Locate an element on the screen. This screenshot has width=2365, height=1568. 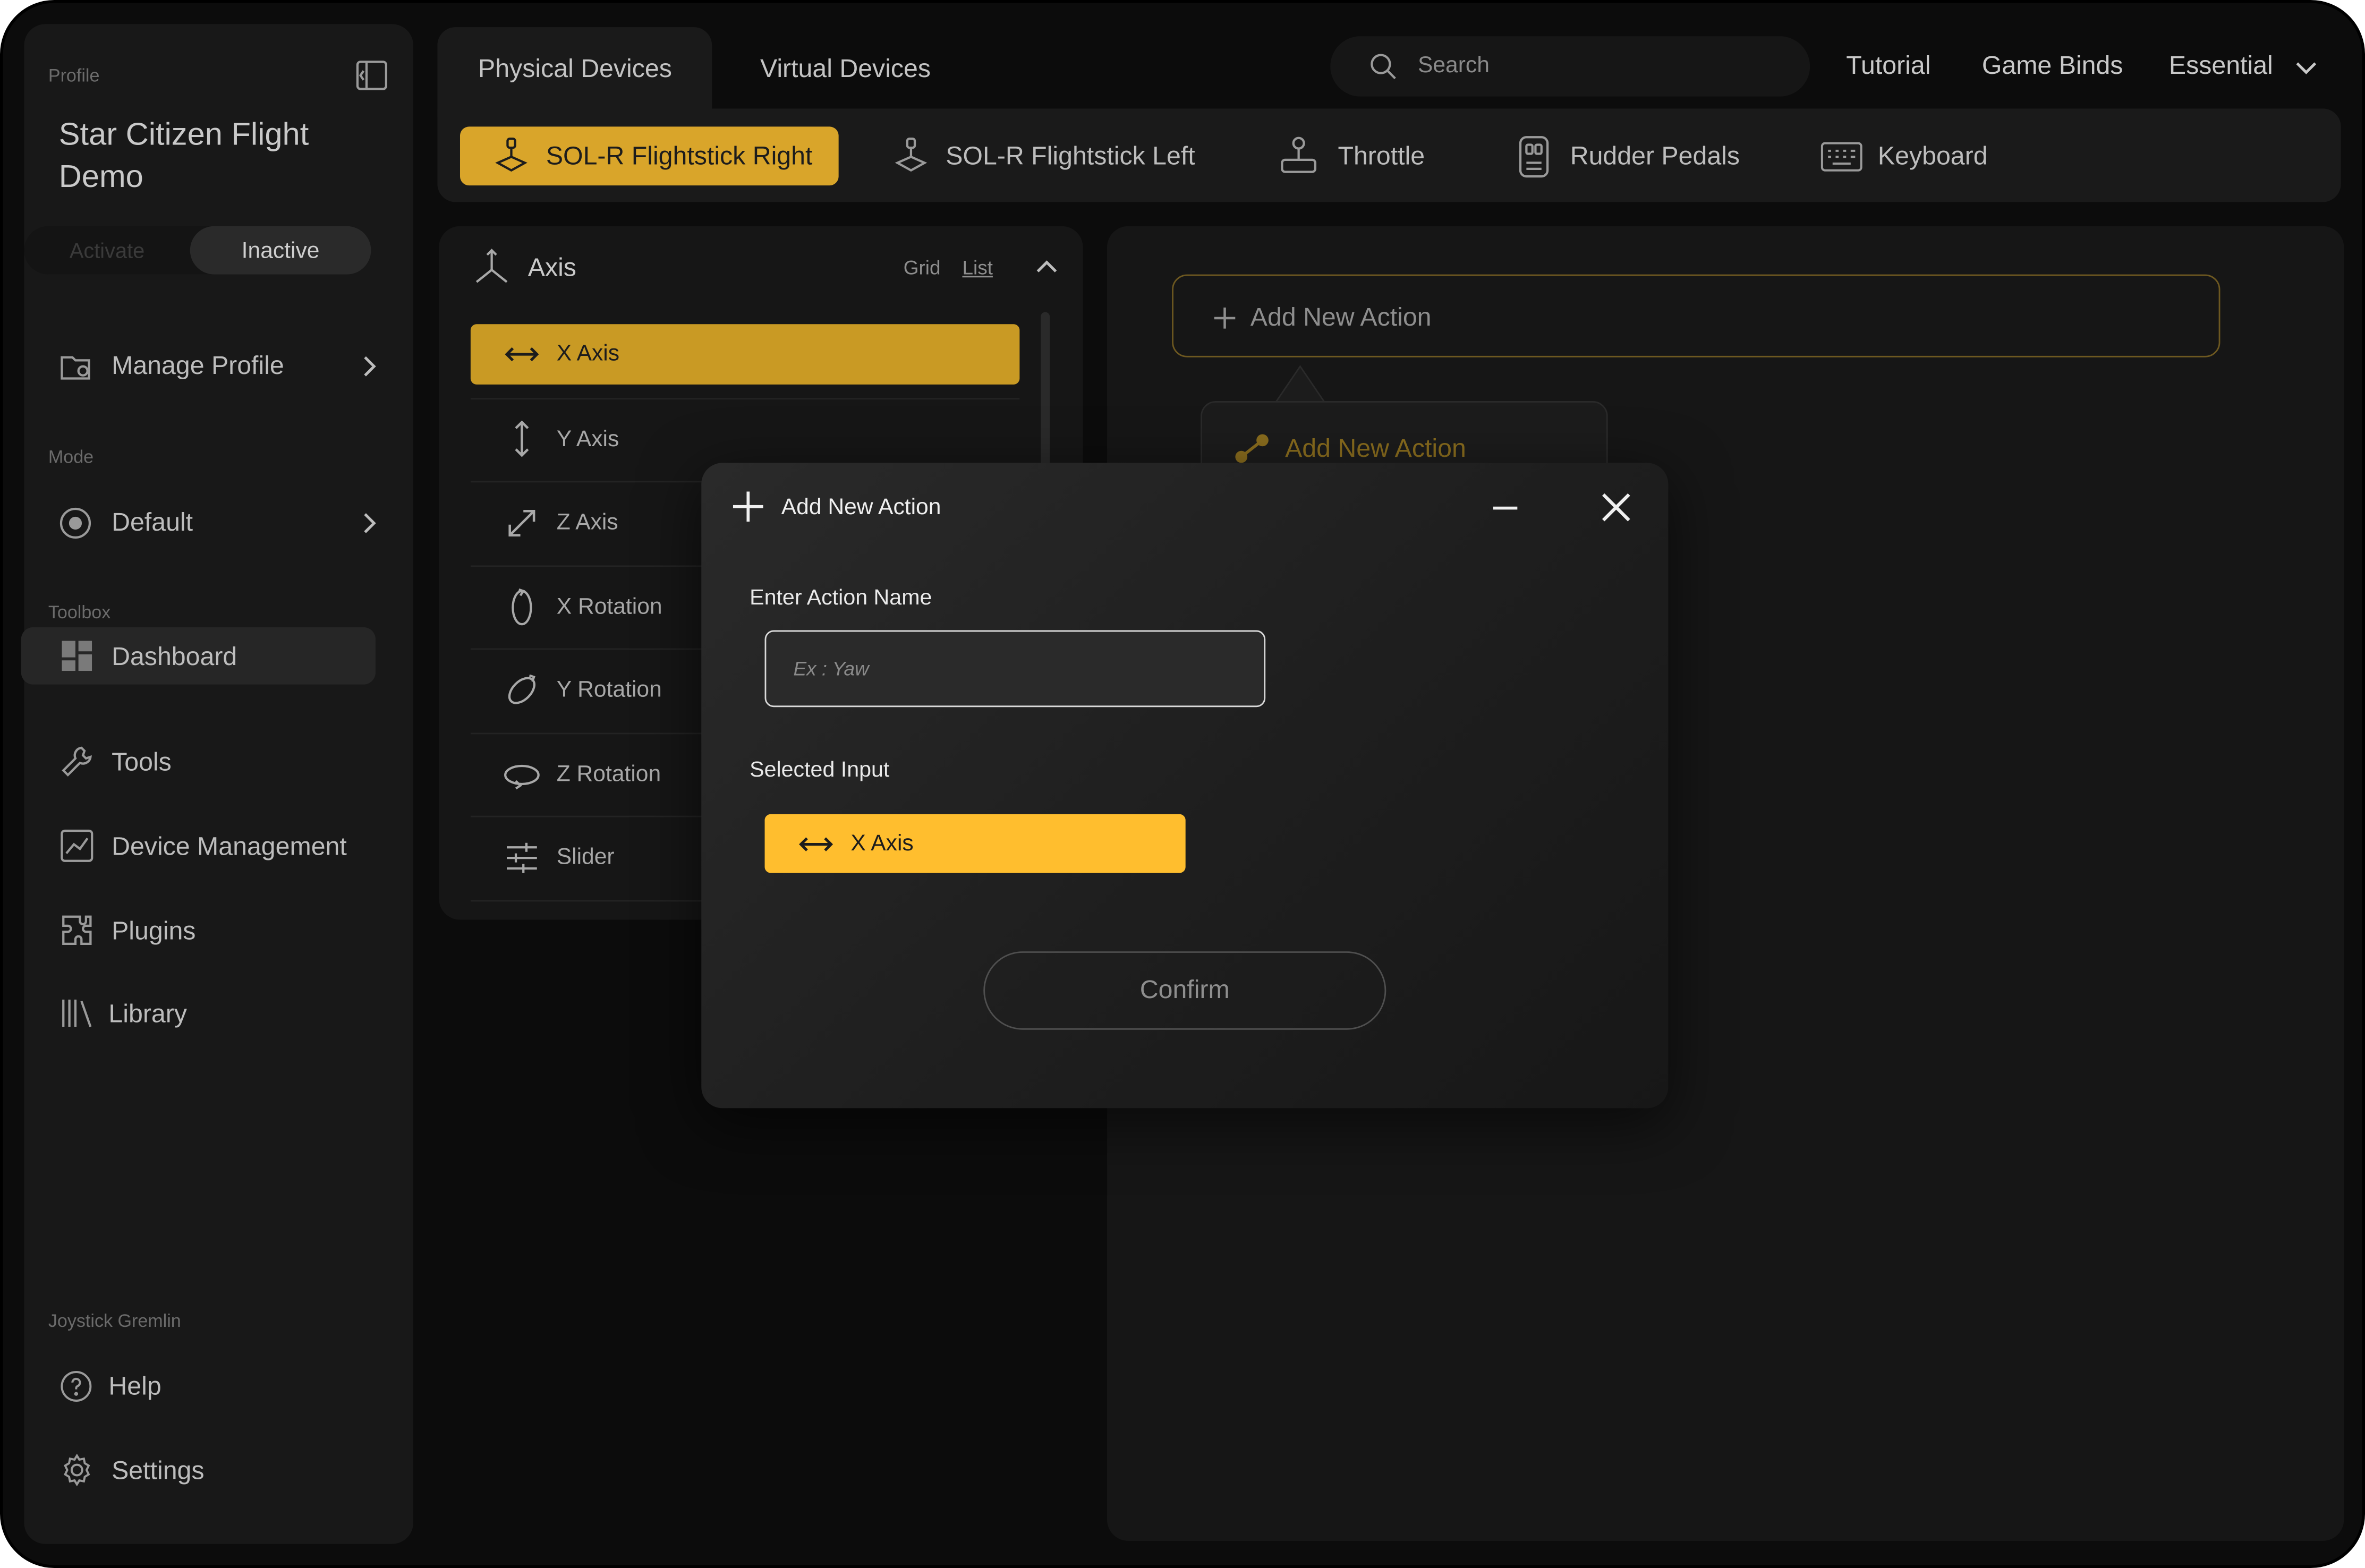
device-rudder-pedals: Rudder Pedals is located at coordinates (1637, 156).